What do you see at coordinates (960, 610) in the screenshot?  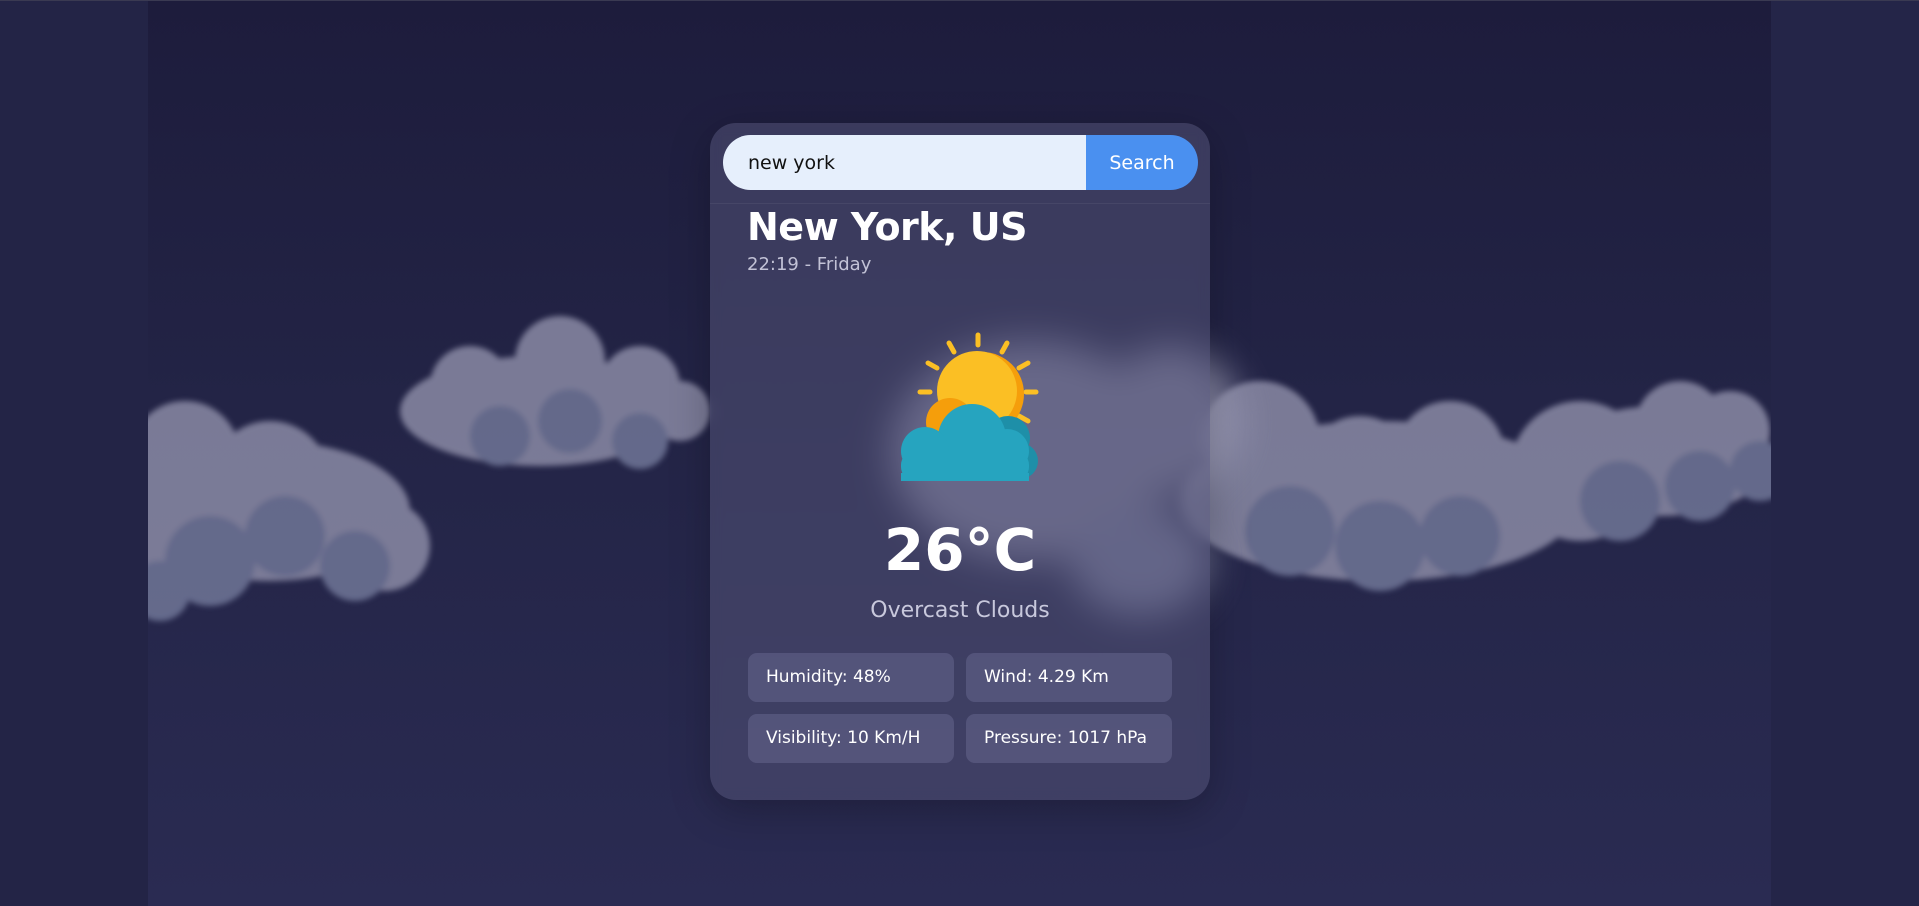 I see `weather-description: Overcast Clouds` at bounding box center [960, 610].